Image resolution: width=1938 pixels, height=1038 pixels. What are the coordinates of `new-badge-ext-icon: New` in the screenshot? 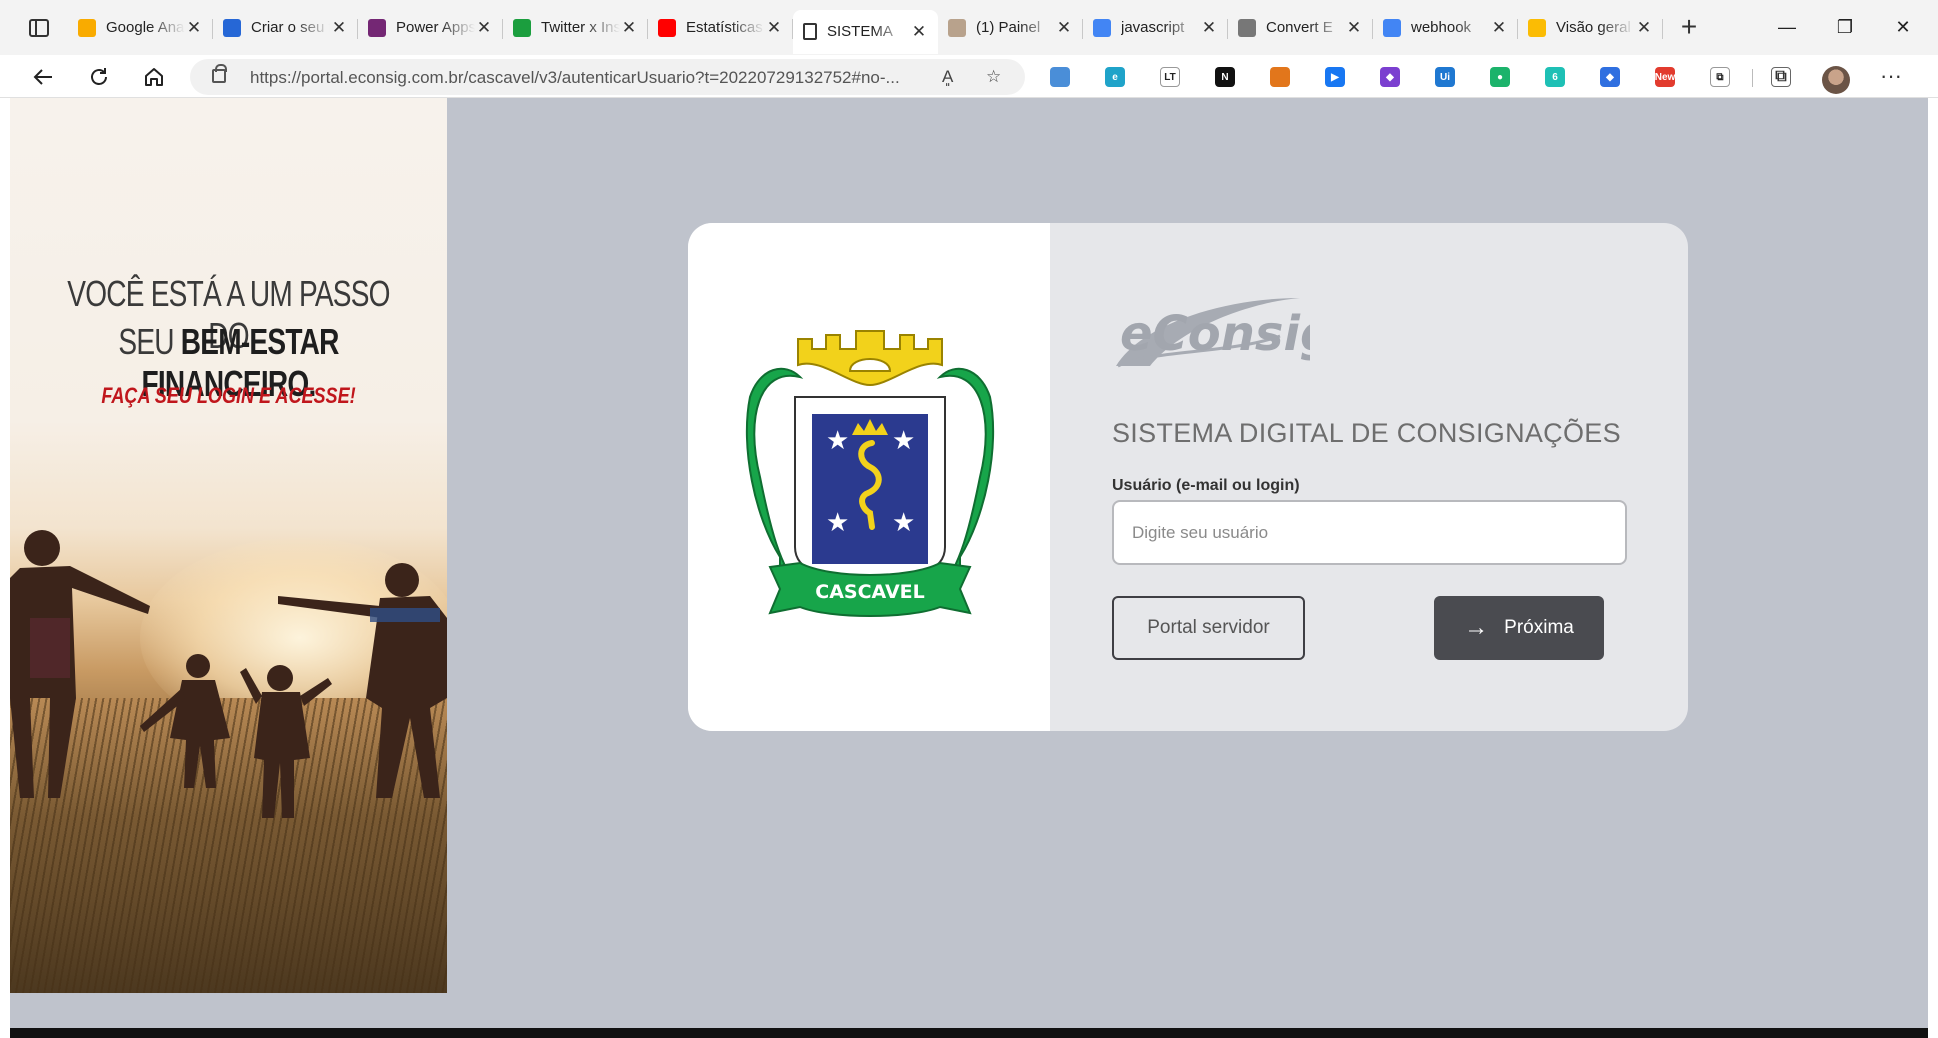 It's located at (1665, 77).